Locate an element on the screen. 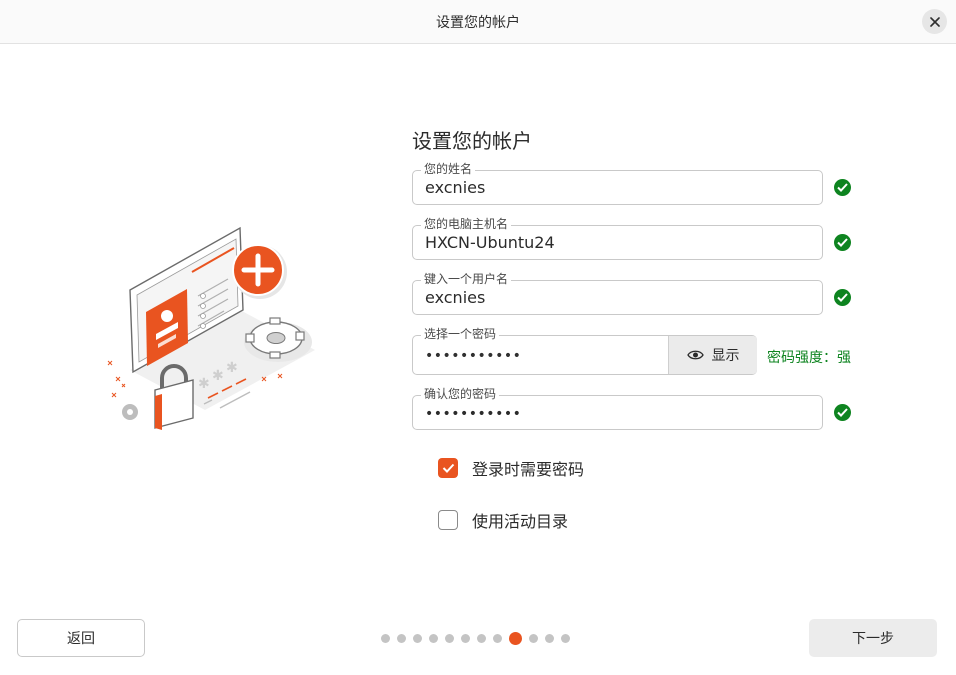  username-label: 键入一个用户名 is located at coordinates (466, 279).